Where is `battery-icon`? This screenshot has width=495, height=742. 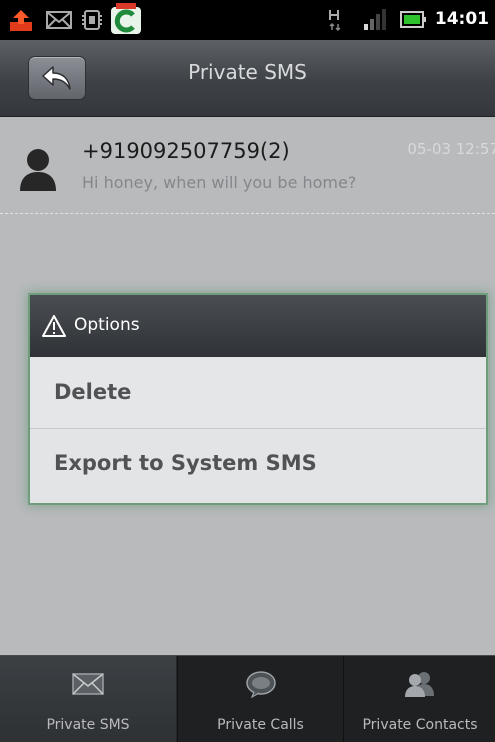
battery-icon is located at coordinates (413, 19).